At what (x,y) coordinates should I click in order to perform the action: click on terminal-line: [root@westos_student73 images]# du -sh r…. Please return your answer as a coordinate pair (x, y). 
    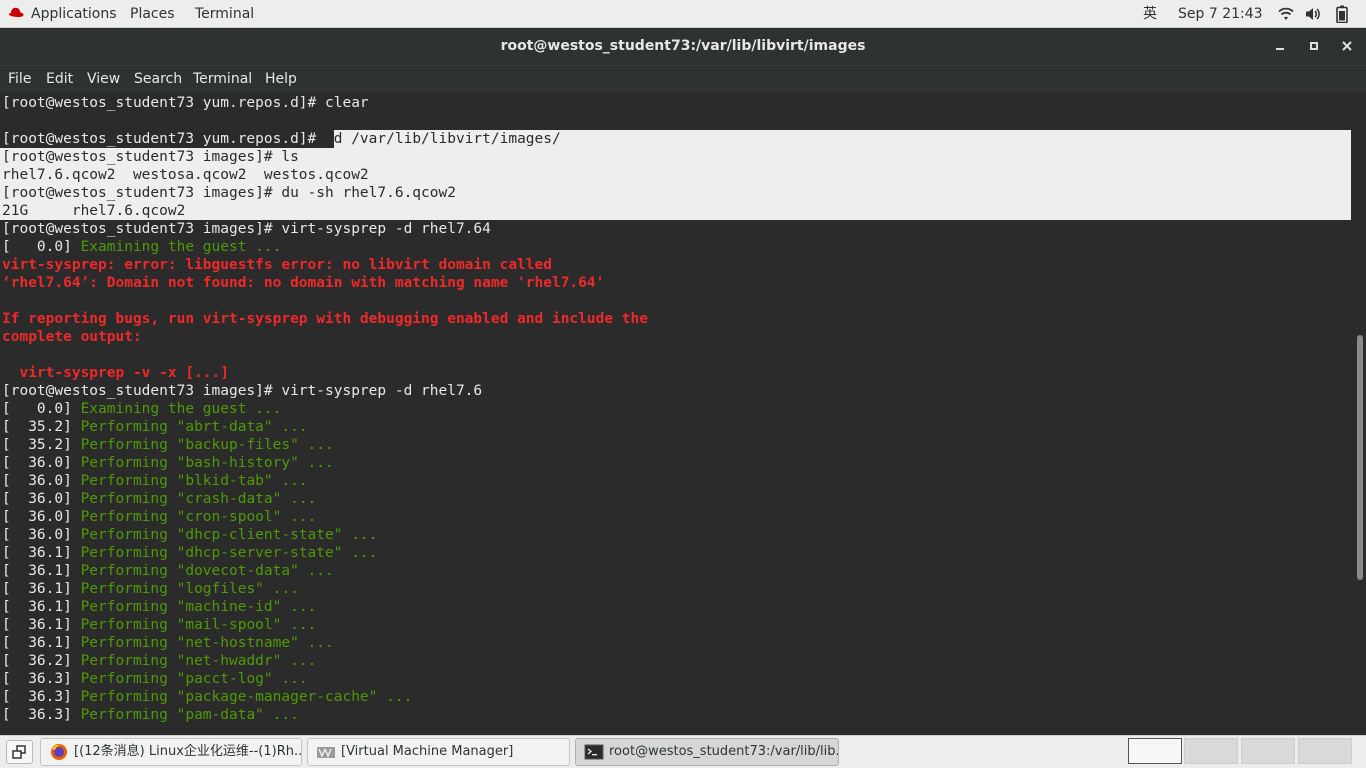
    Looking at the image, I should click on (229, 193).